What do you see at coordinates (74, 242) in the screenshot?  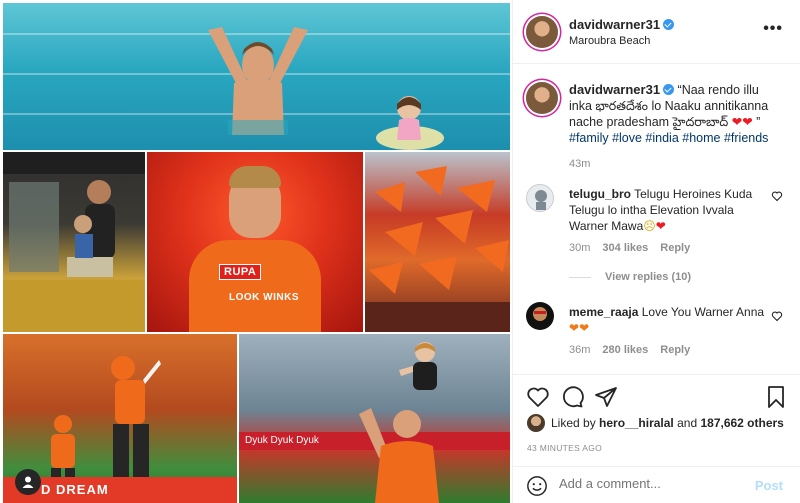 I see `collage-photo-auto-rickshaw` at bounding box center [74, 242].